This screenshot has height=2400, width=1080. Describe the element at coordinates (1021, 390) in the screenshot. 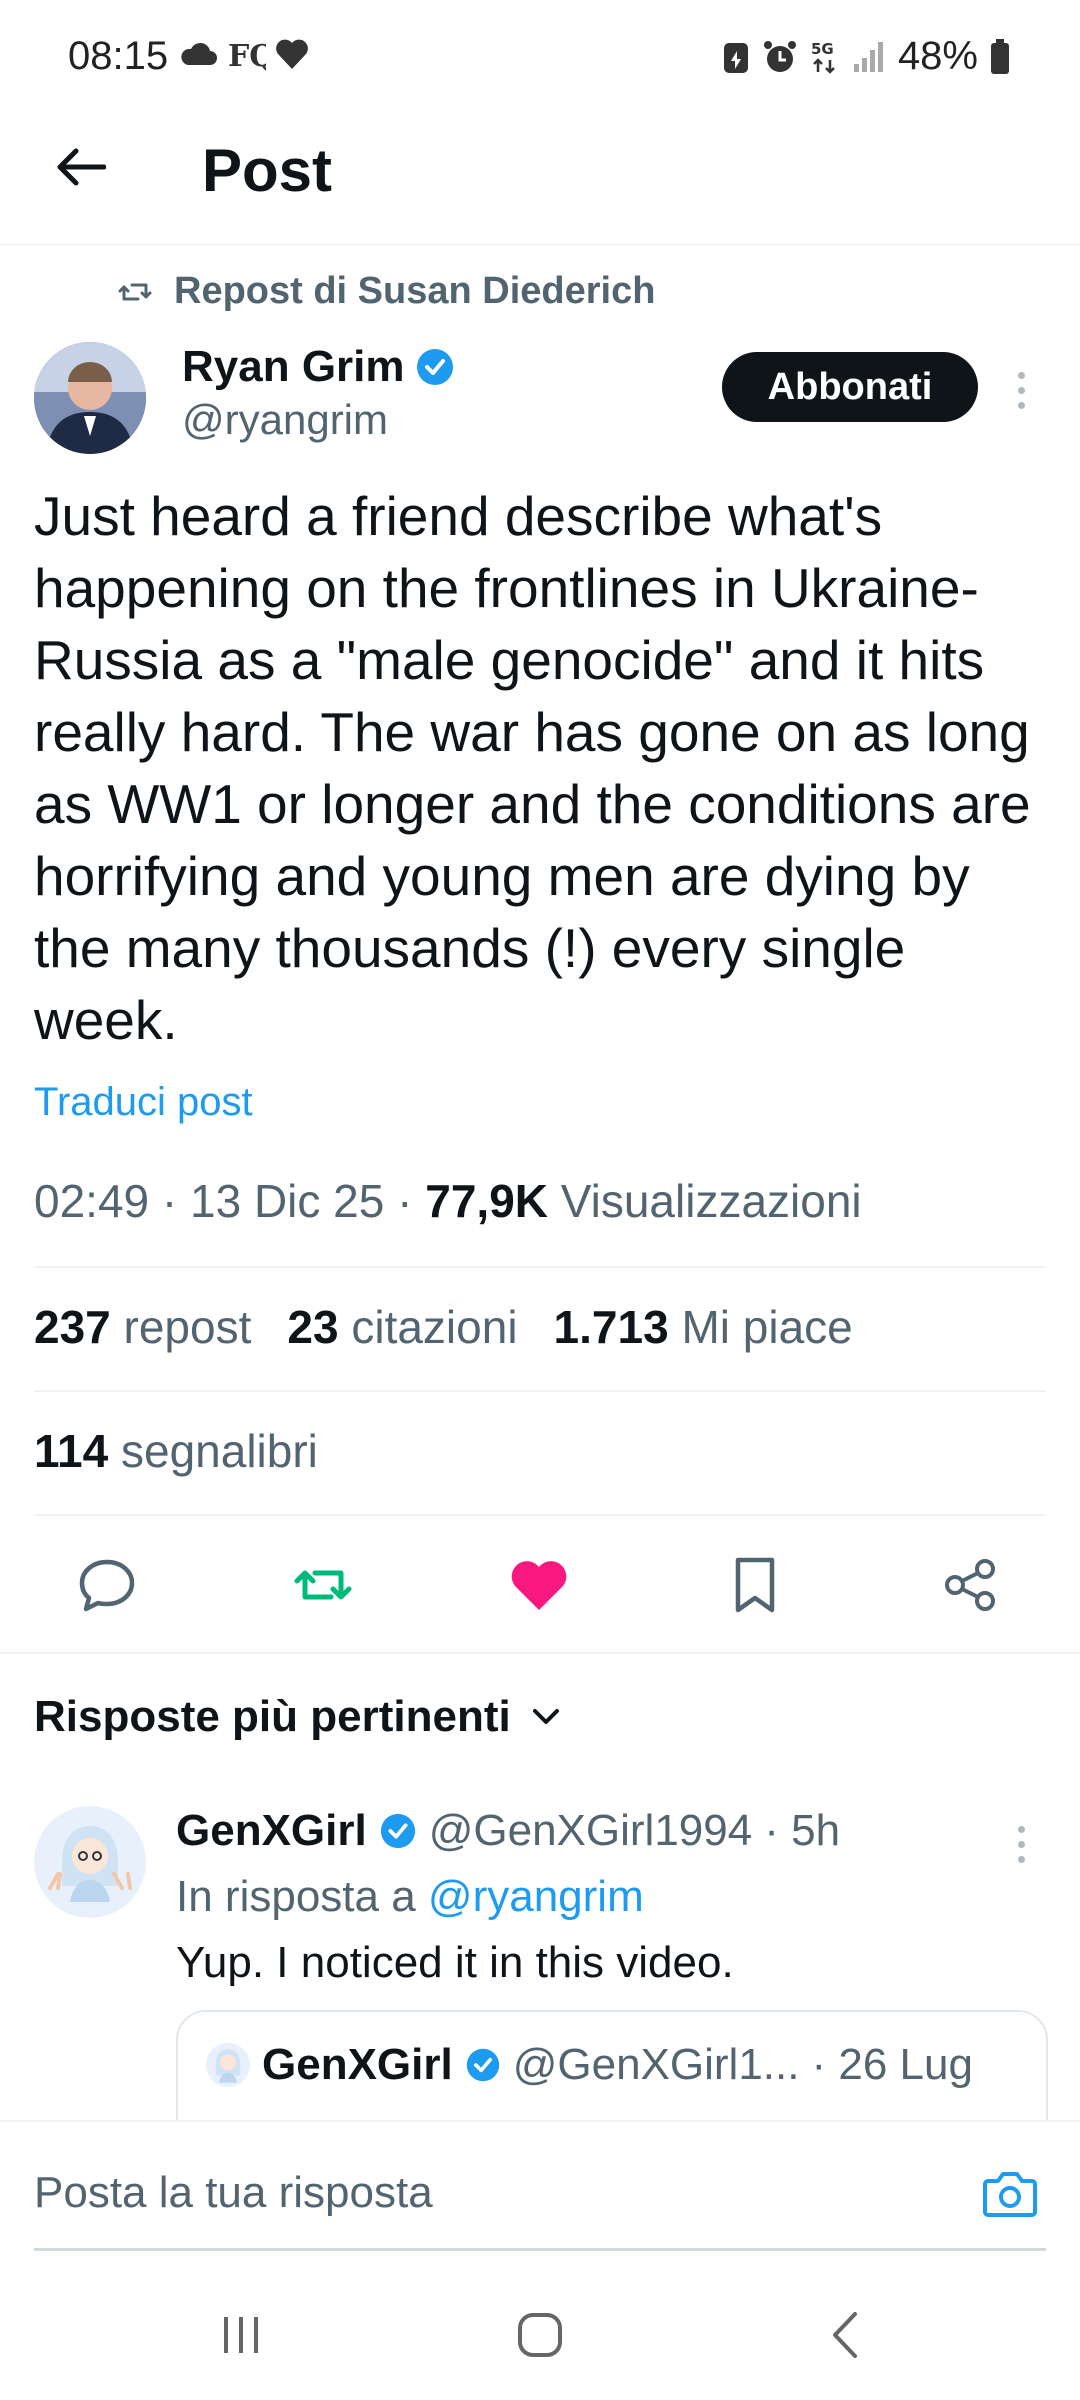

I see `more-options-icon` at that location.